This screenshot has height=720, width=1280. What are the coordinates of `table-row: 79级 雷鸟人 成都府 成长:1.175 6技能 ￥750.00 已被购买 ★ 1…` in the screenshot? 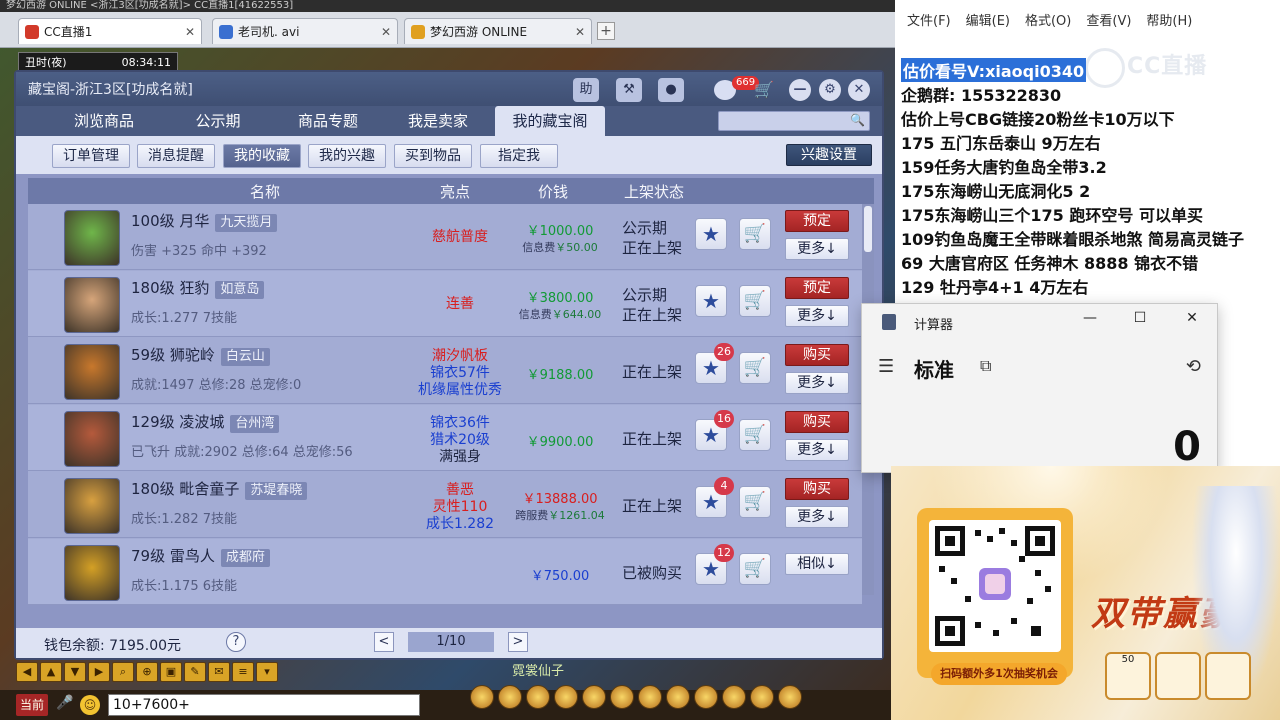 It's located at (445, 572).